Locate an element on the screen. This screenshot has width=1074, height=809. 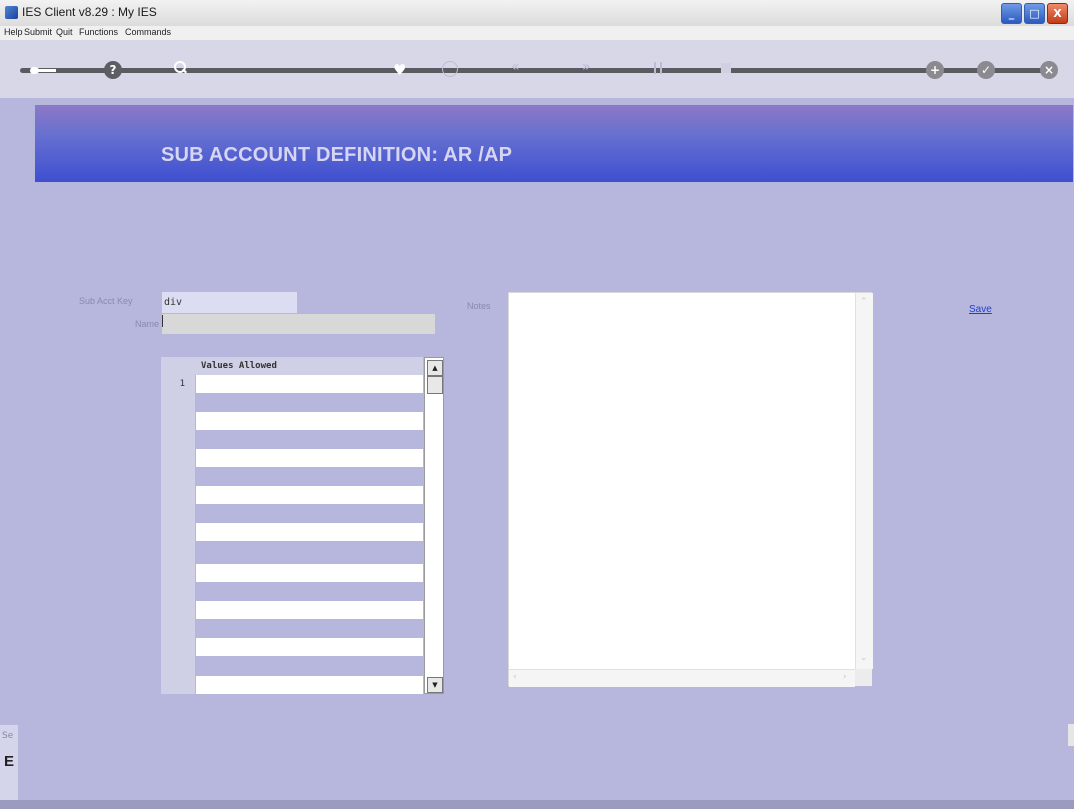
search-icon is located at coordinates (180, 67).